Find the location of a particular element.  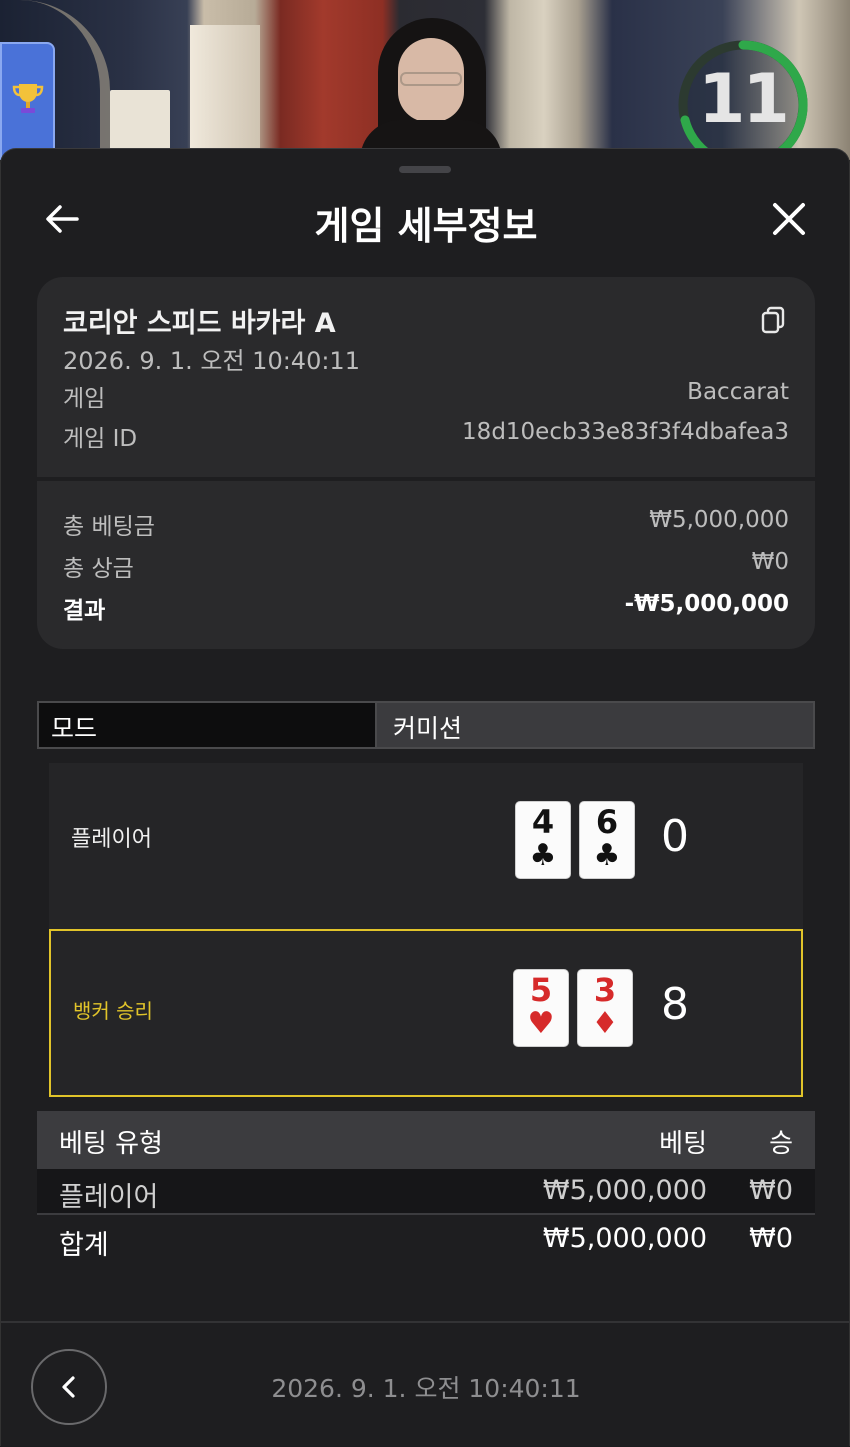

result-label: 결과 is located at coordinates (84, 611).